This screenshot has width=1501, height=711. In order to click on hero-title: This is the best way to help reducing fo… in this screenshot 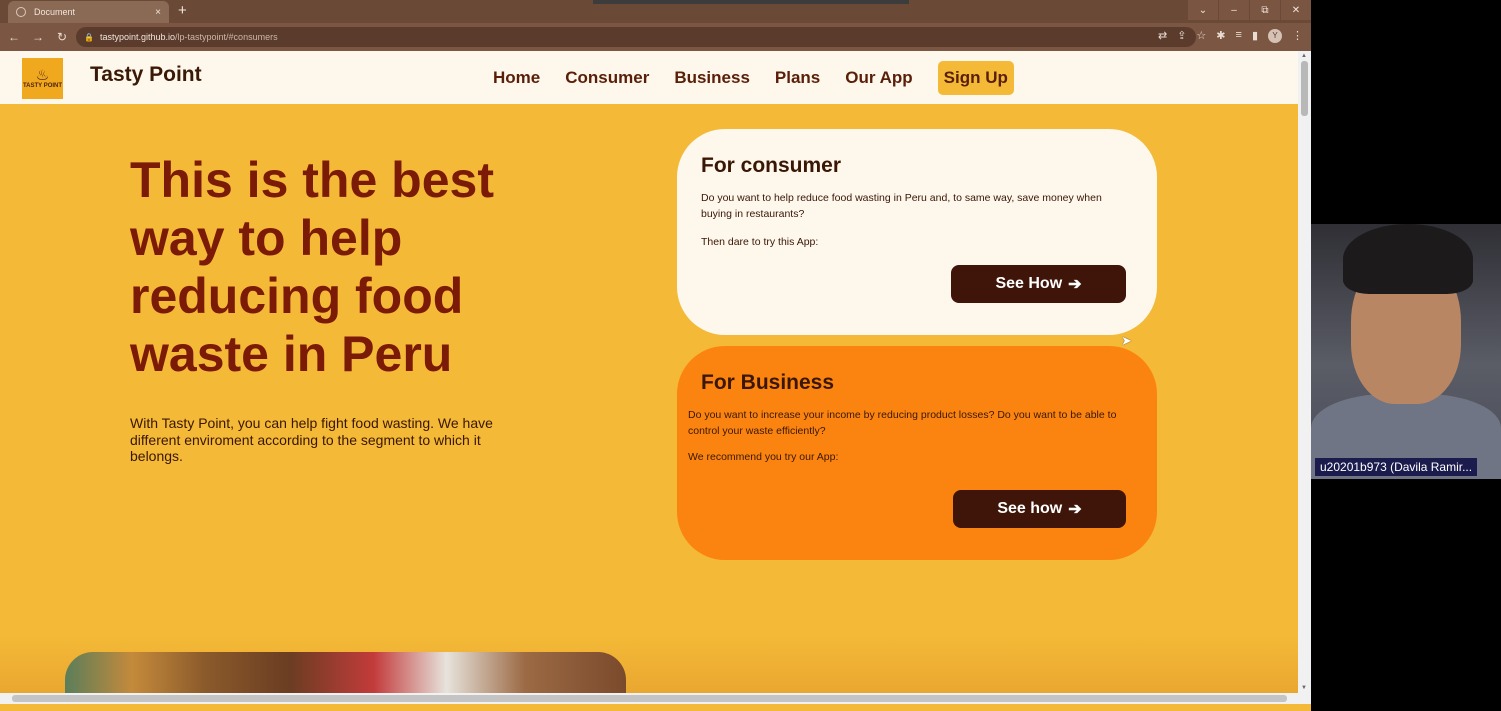, I will do `click(312, 267)`.